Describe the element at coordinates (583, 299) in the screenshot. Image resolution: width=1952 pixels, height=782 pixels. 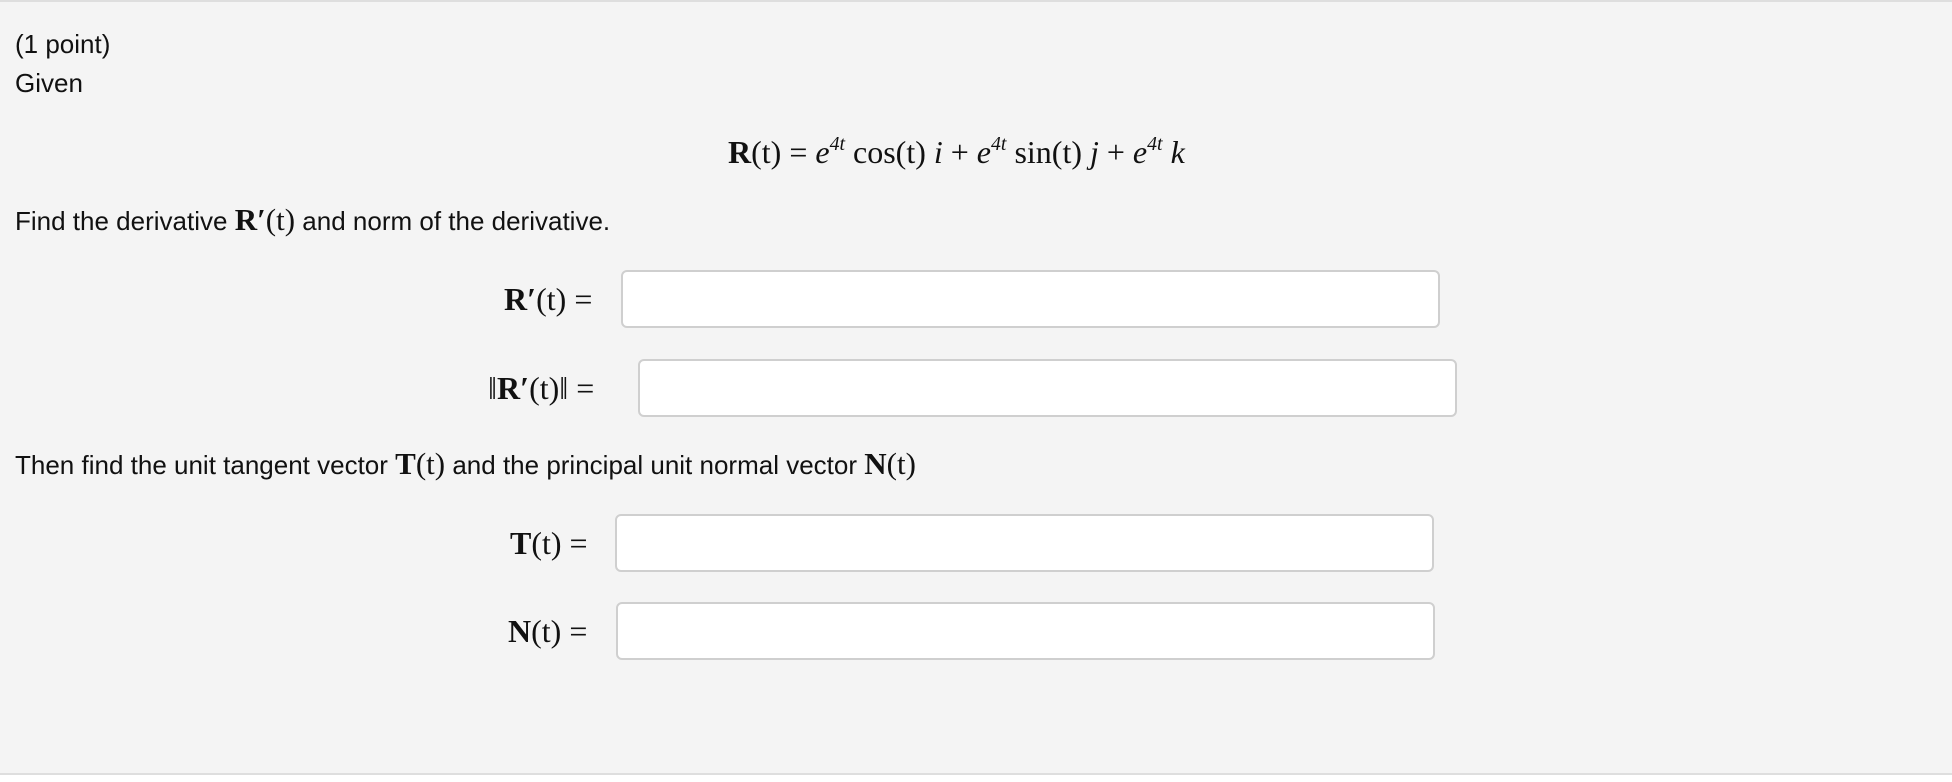
I see `derivative-label-equals: =` at that location.